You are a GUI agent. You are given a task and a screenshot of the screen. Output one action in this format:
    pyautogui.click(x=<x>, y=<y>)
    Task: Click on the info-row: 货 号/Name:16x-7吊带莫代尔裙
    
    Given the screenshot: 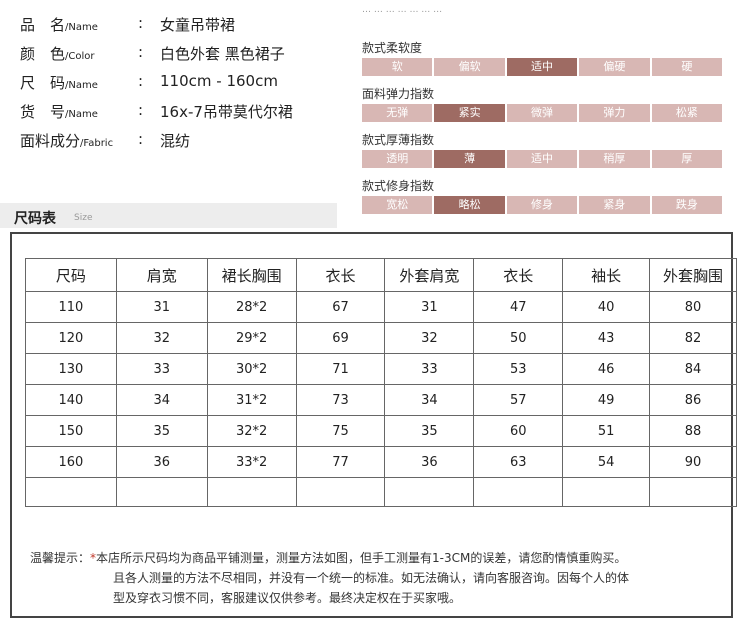 What is the action you would take?
    pyautogui.click(x=185, y=111)
    